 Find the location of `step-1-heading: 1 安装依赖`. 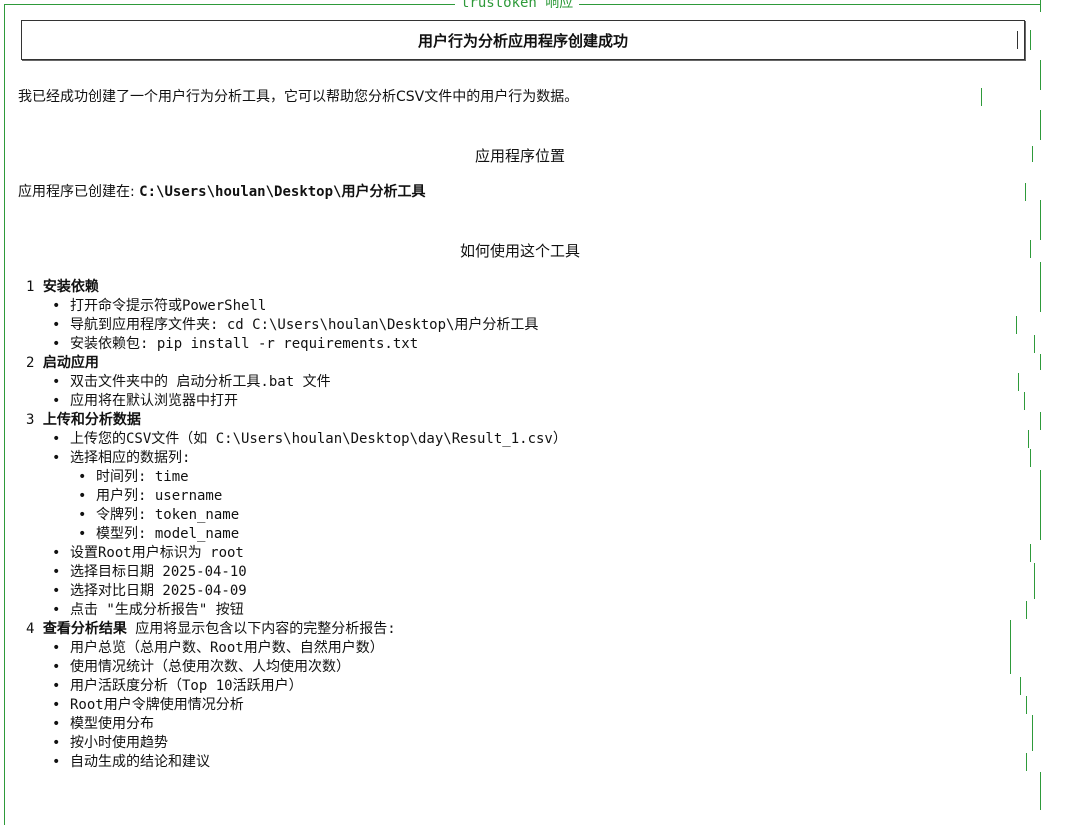

step-1-heading: 1 安装依赖 is located at coordinates (62, 287).